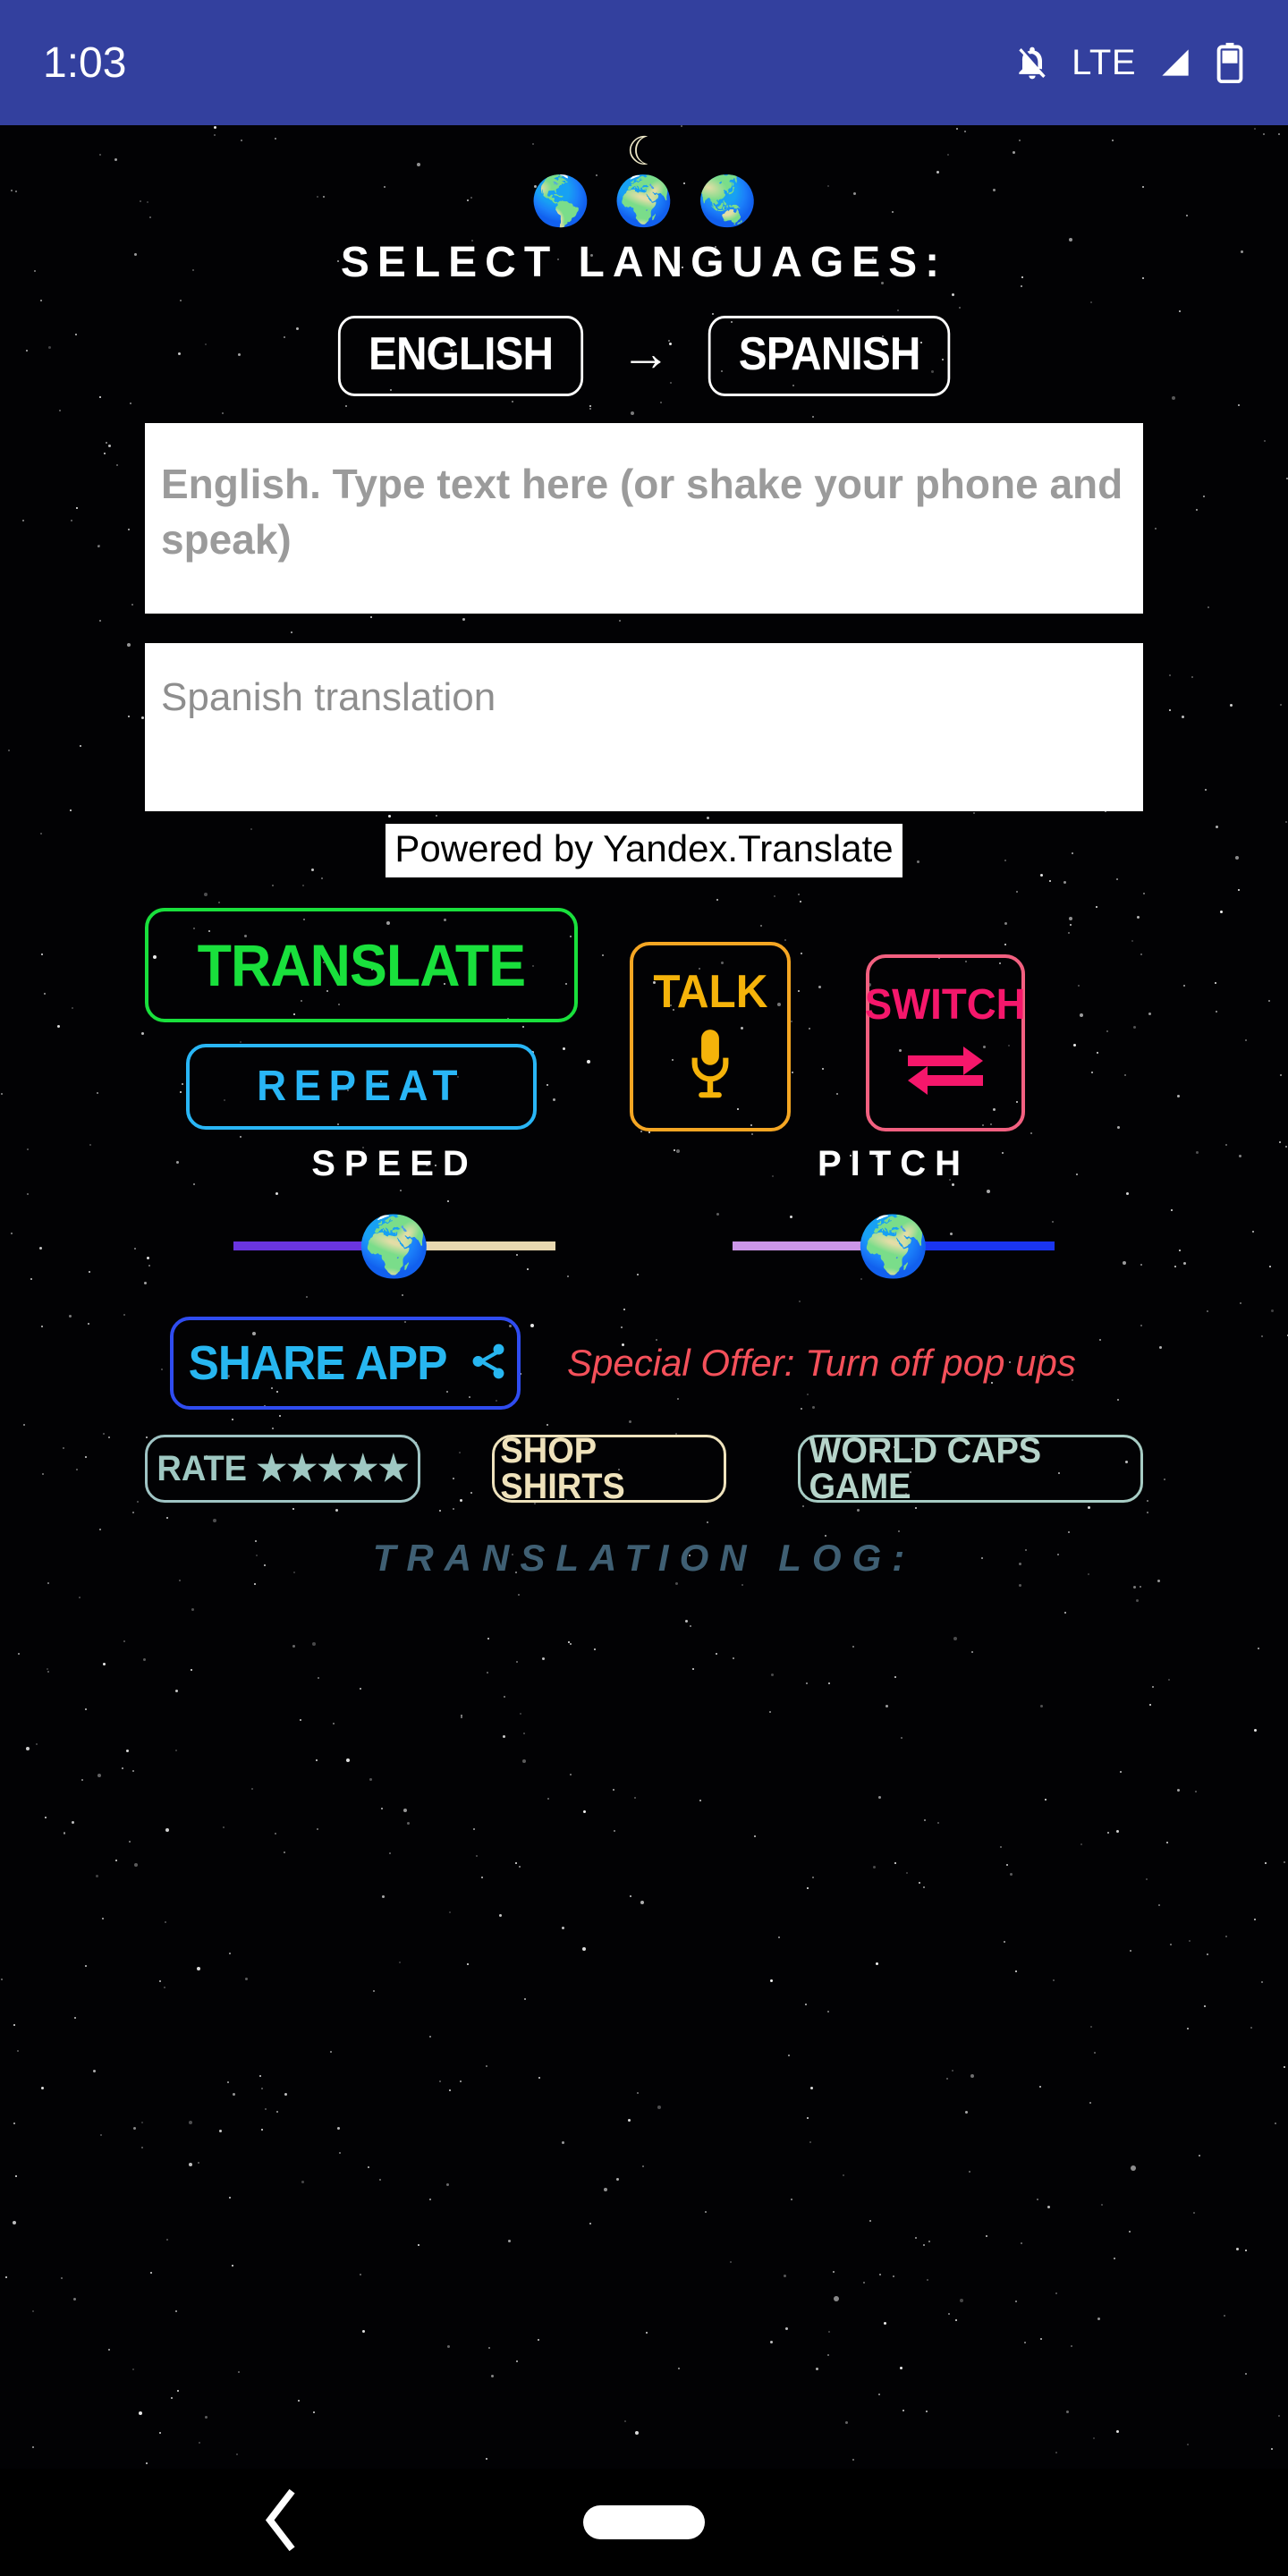  Describe the element at coordinates (894, 1163) in the screenshot. I see `pitch-slider-label: PITCH` at that location.